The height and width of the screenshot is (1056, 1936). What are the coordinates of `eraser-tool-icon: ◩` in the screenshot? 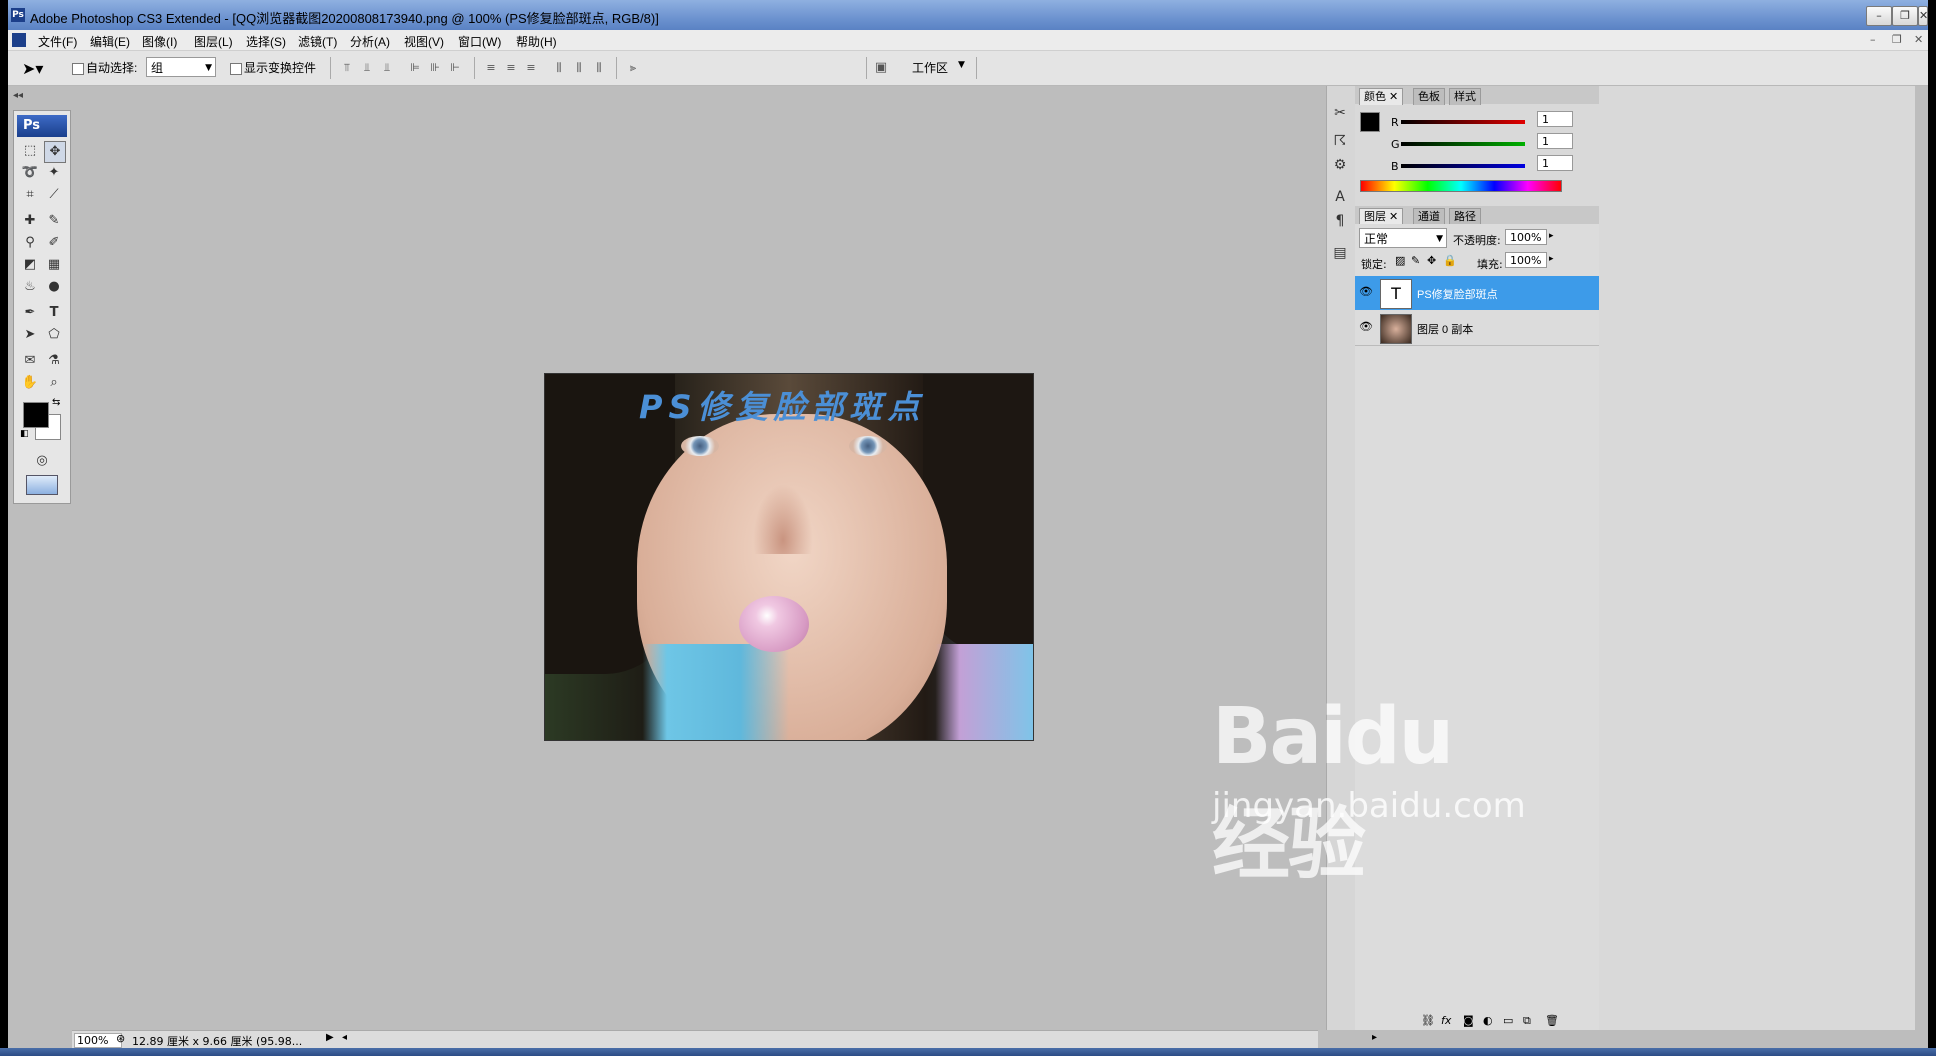 It's located at (30, 265).